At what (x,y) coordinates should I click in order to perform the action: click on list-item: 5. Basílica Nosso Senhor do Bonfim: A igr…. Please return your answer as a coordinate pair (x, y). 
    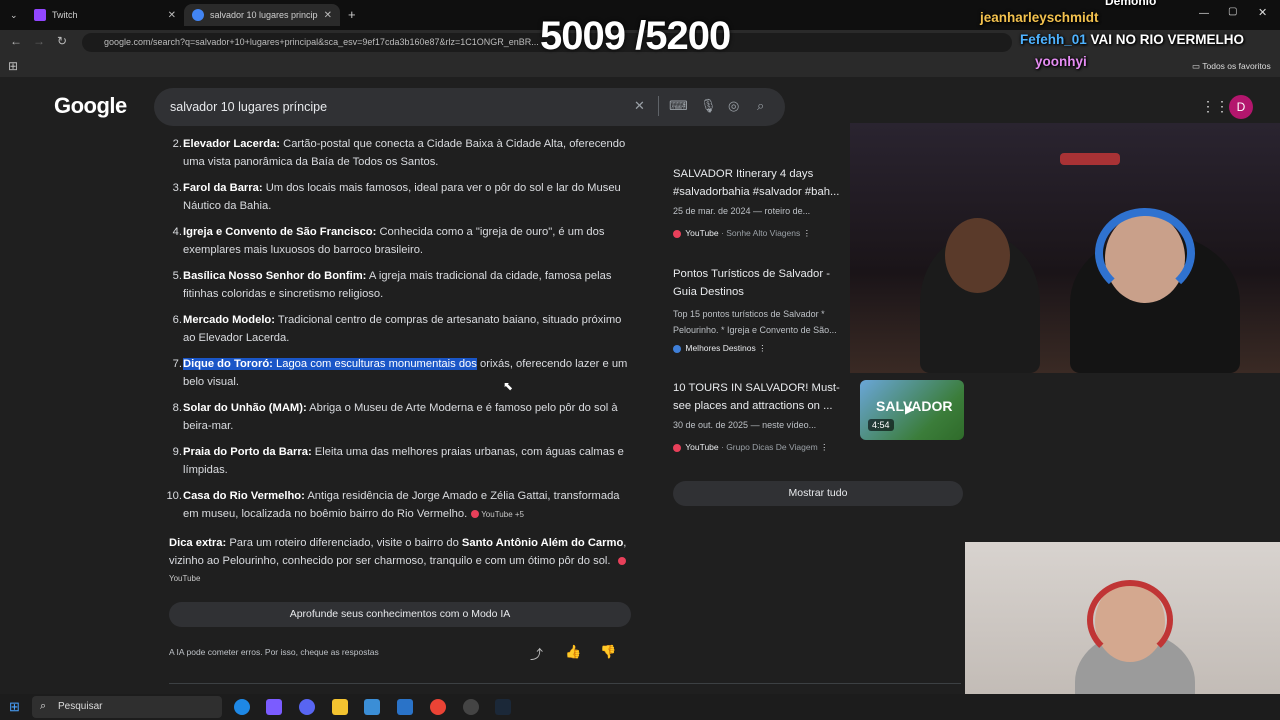
    Looking at the image, I should click on (397, 285).